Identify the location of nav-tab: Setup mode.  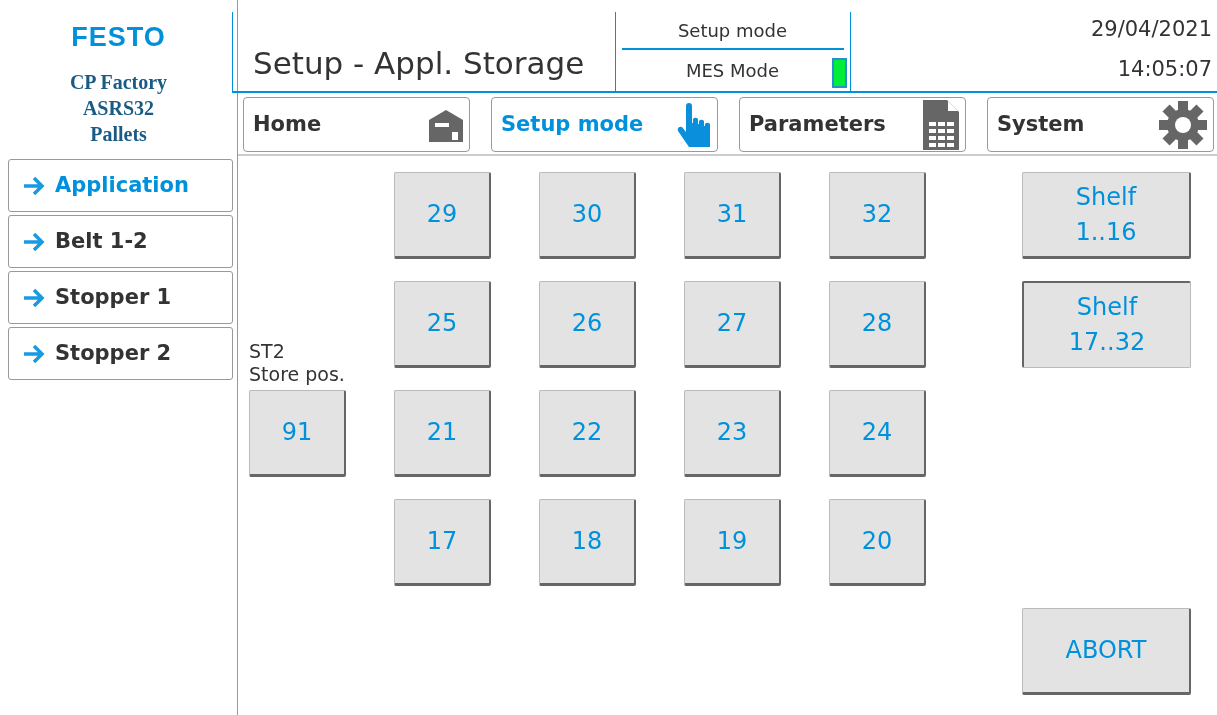
(604, 124).